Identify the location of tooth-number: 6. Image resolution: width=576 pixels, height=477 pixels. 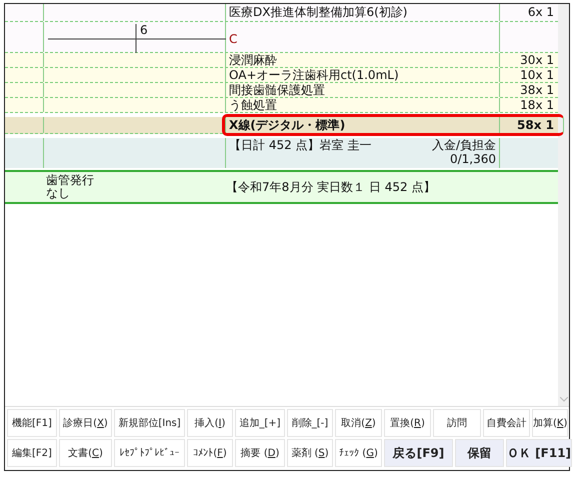
(144, 30).